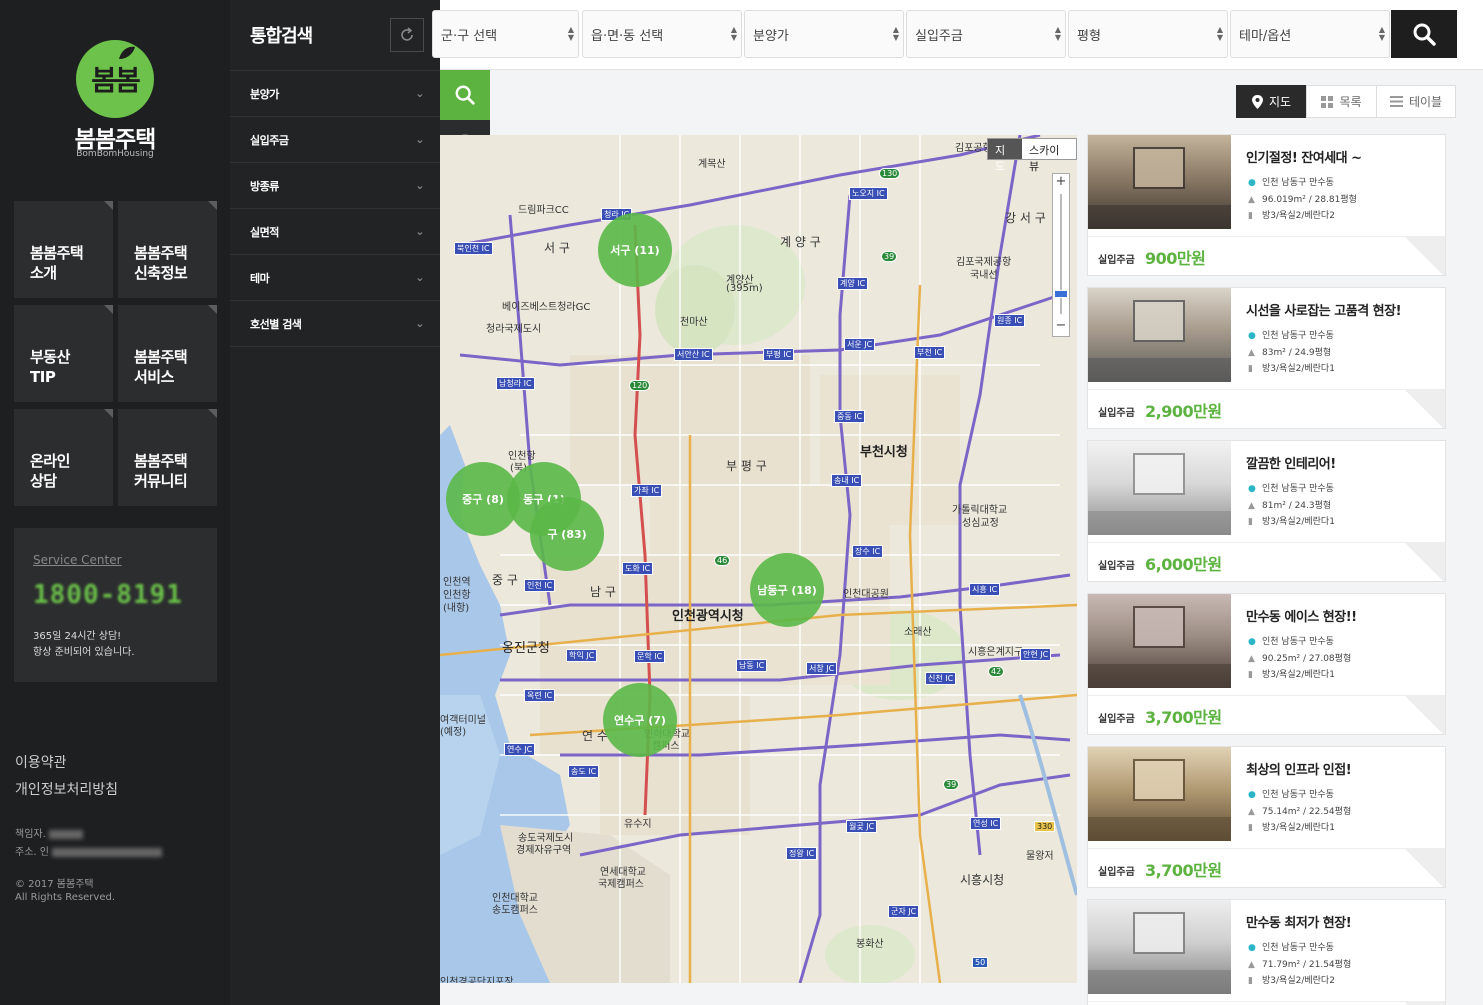  I want to click on view-list-button: 목록, so click(1341, 101).